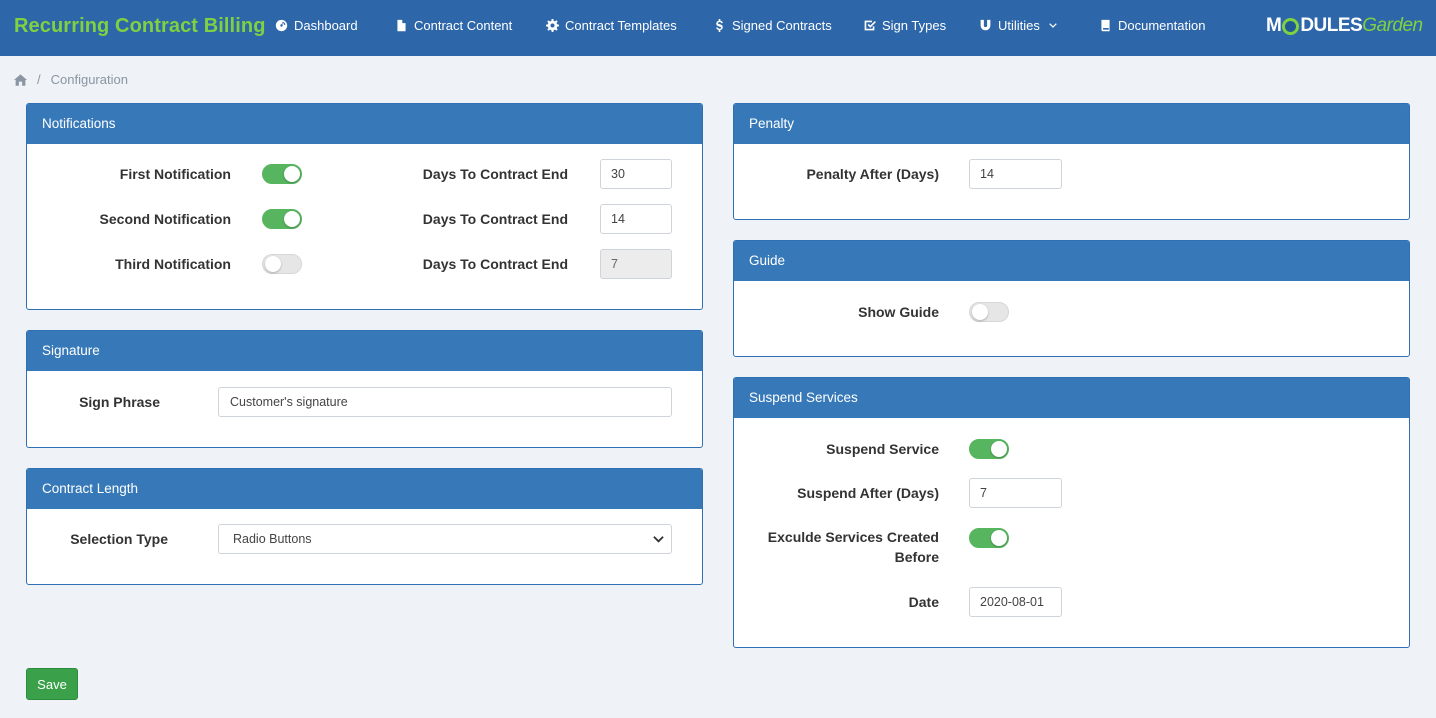 This screenshot has width=1436, height=718. I want to click on modulesgarden-logo: M DULES Garden, so click(1344, 26).